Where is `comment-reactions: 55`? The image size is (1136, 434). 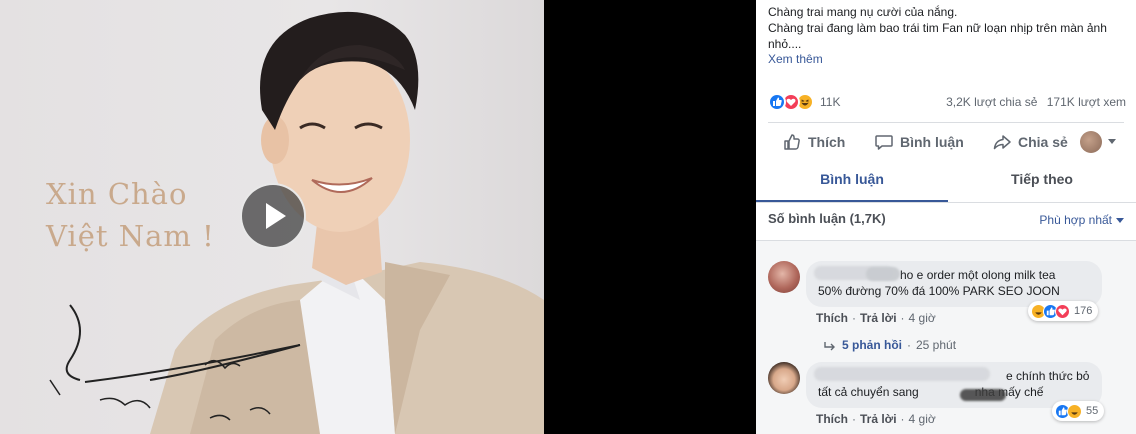
comment-reactions: 55 is located at coordinates (1078, 411).